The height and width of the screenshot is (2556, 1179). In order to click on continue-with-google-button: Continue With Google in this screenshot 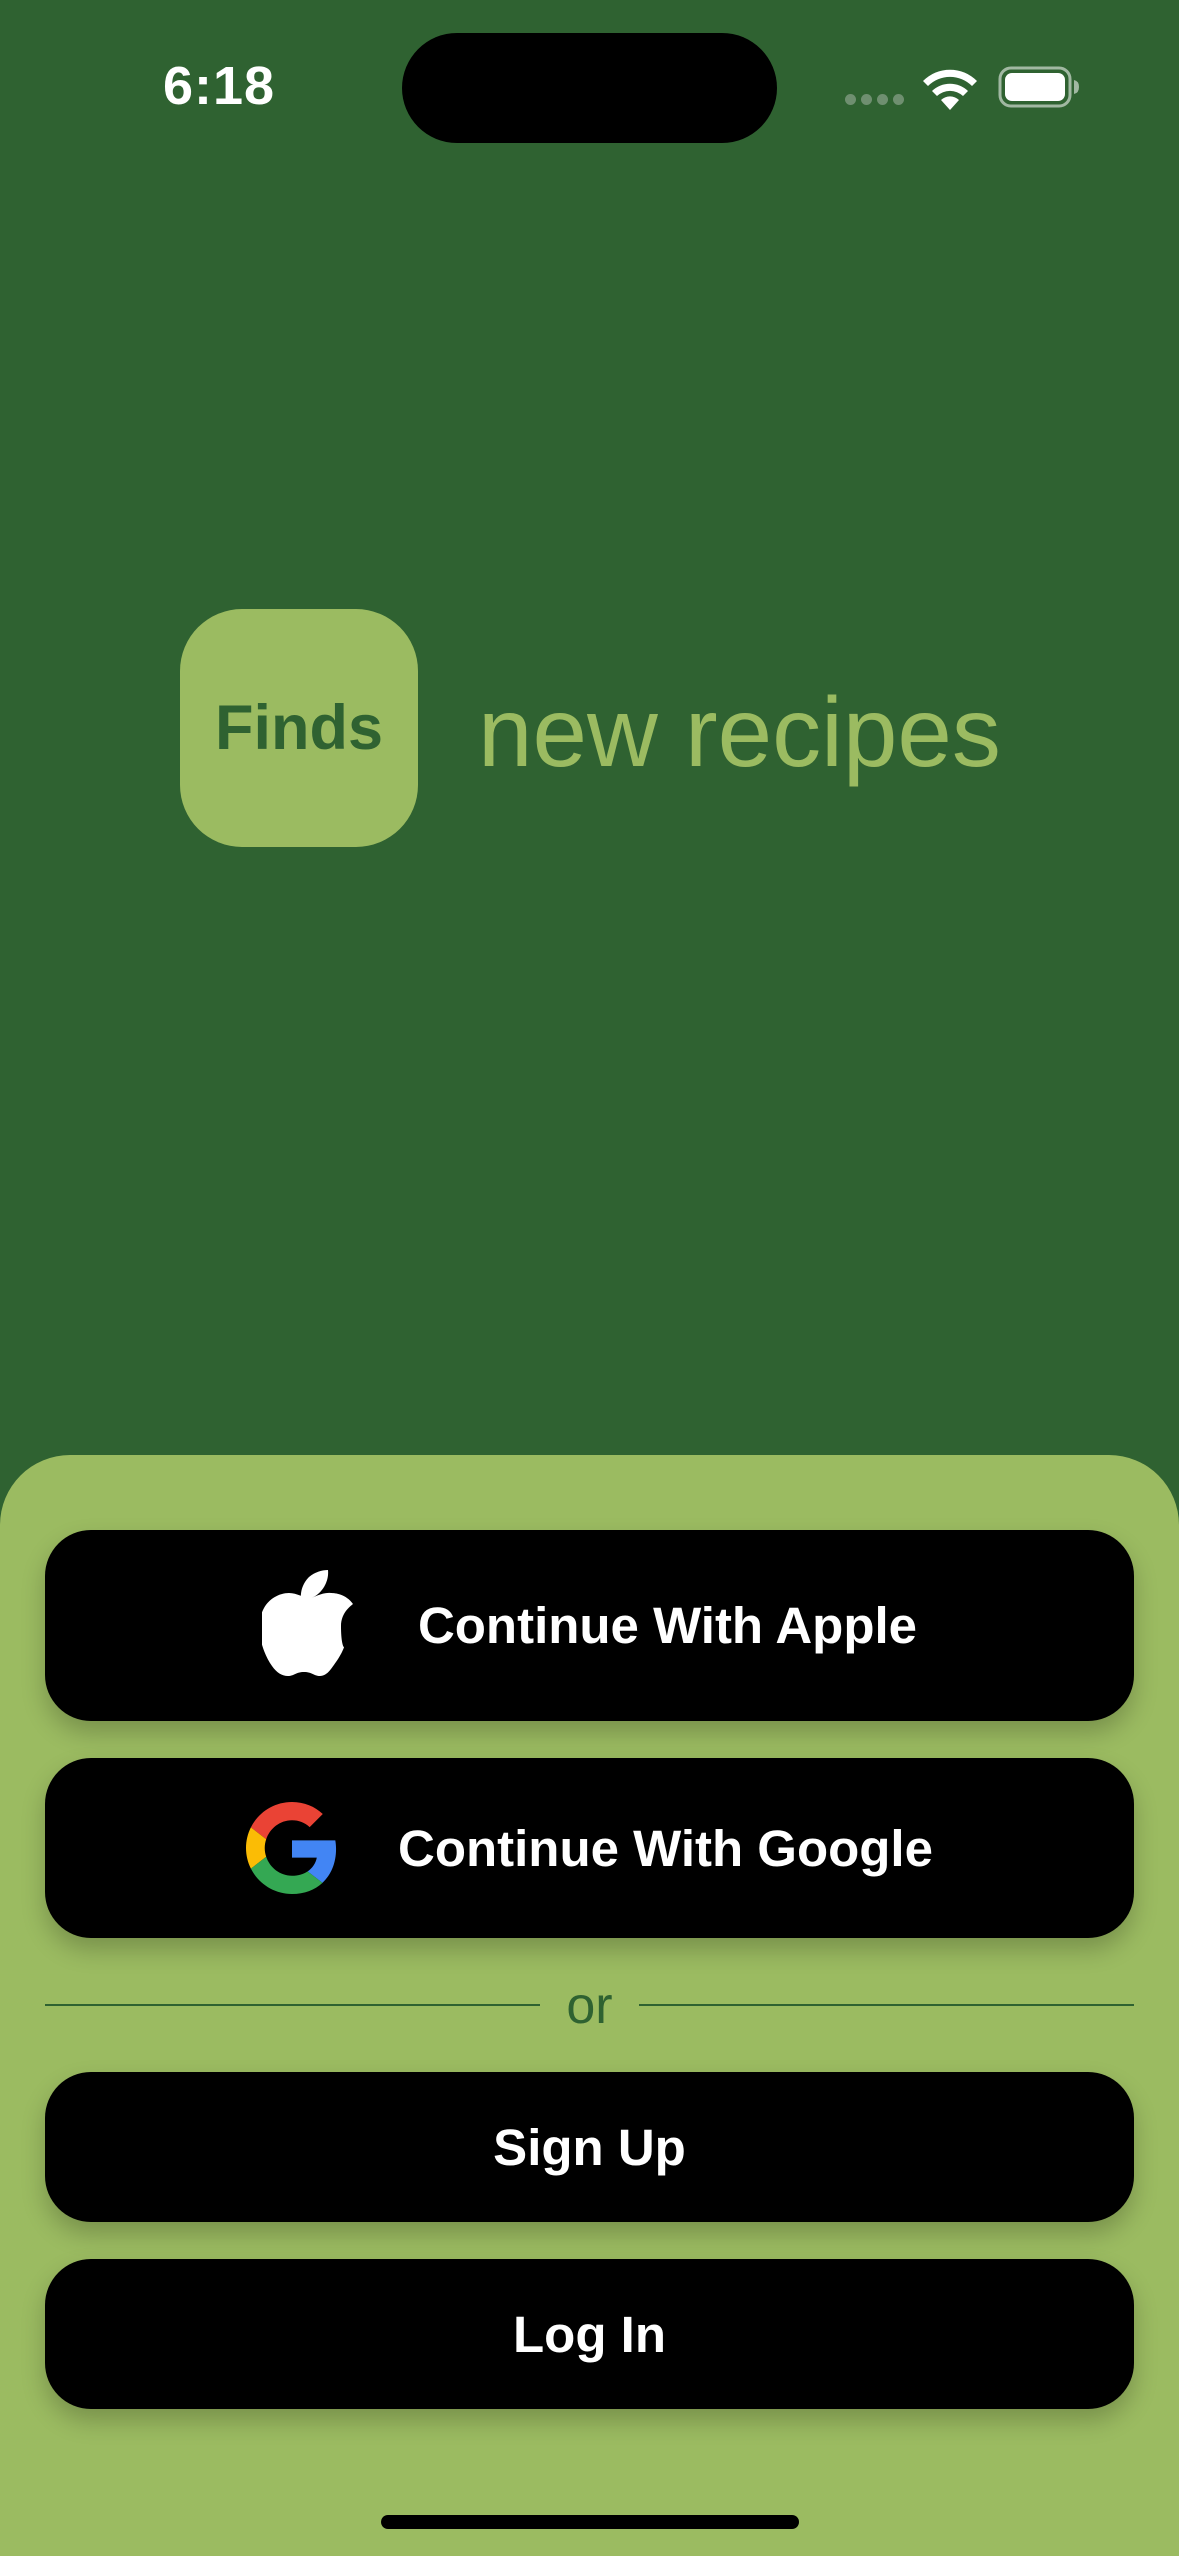, I will do `click(589, 1848)`.